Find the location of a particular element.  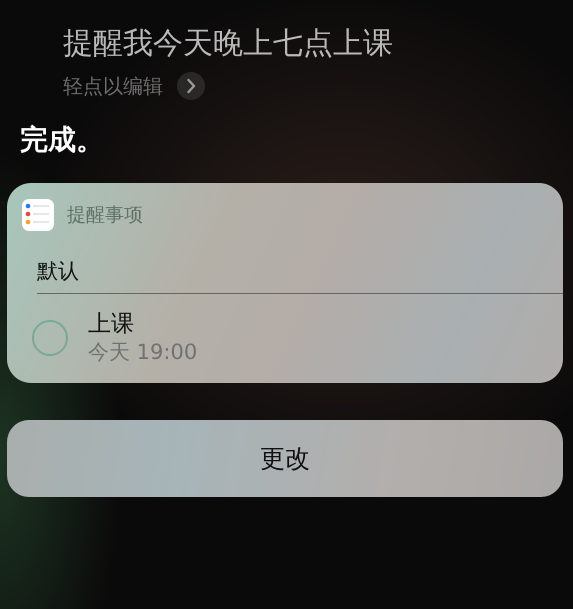

reminder-title: 上课 is located at coordinates (111, 324).